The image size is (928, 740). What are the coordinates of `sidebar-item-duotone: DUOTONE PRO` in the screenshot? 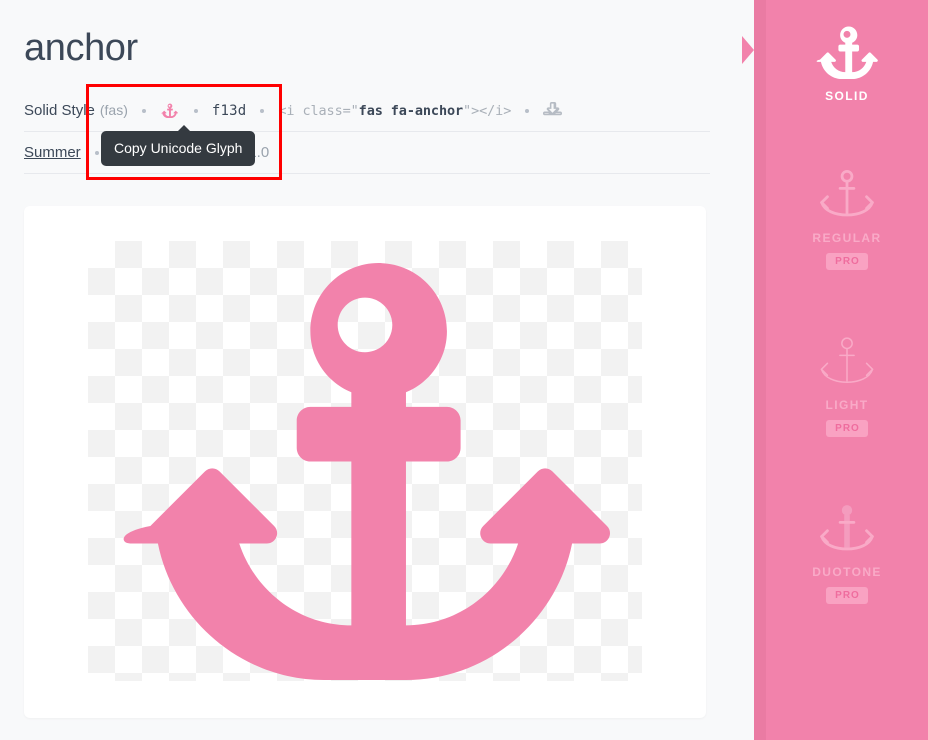 It's located at (847, 551).